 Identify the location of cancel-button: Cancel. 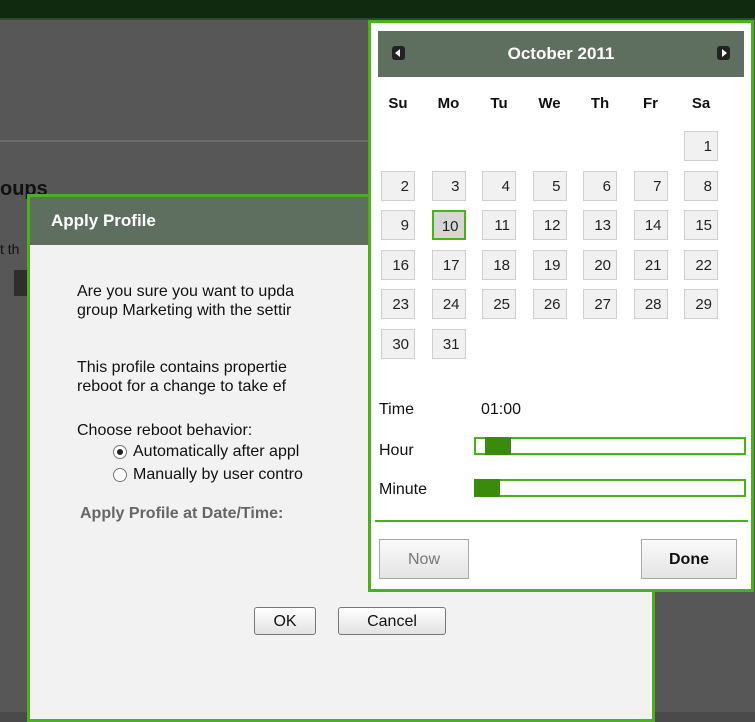
(392, 621).